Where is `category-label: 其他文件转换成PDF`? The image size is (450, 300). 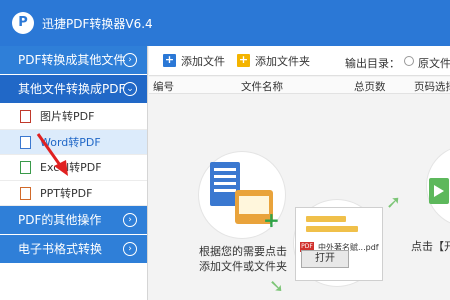
category-label: 其他文件转换成PDF is located at coordinates (72, 89).